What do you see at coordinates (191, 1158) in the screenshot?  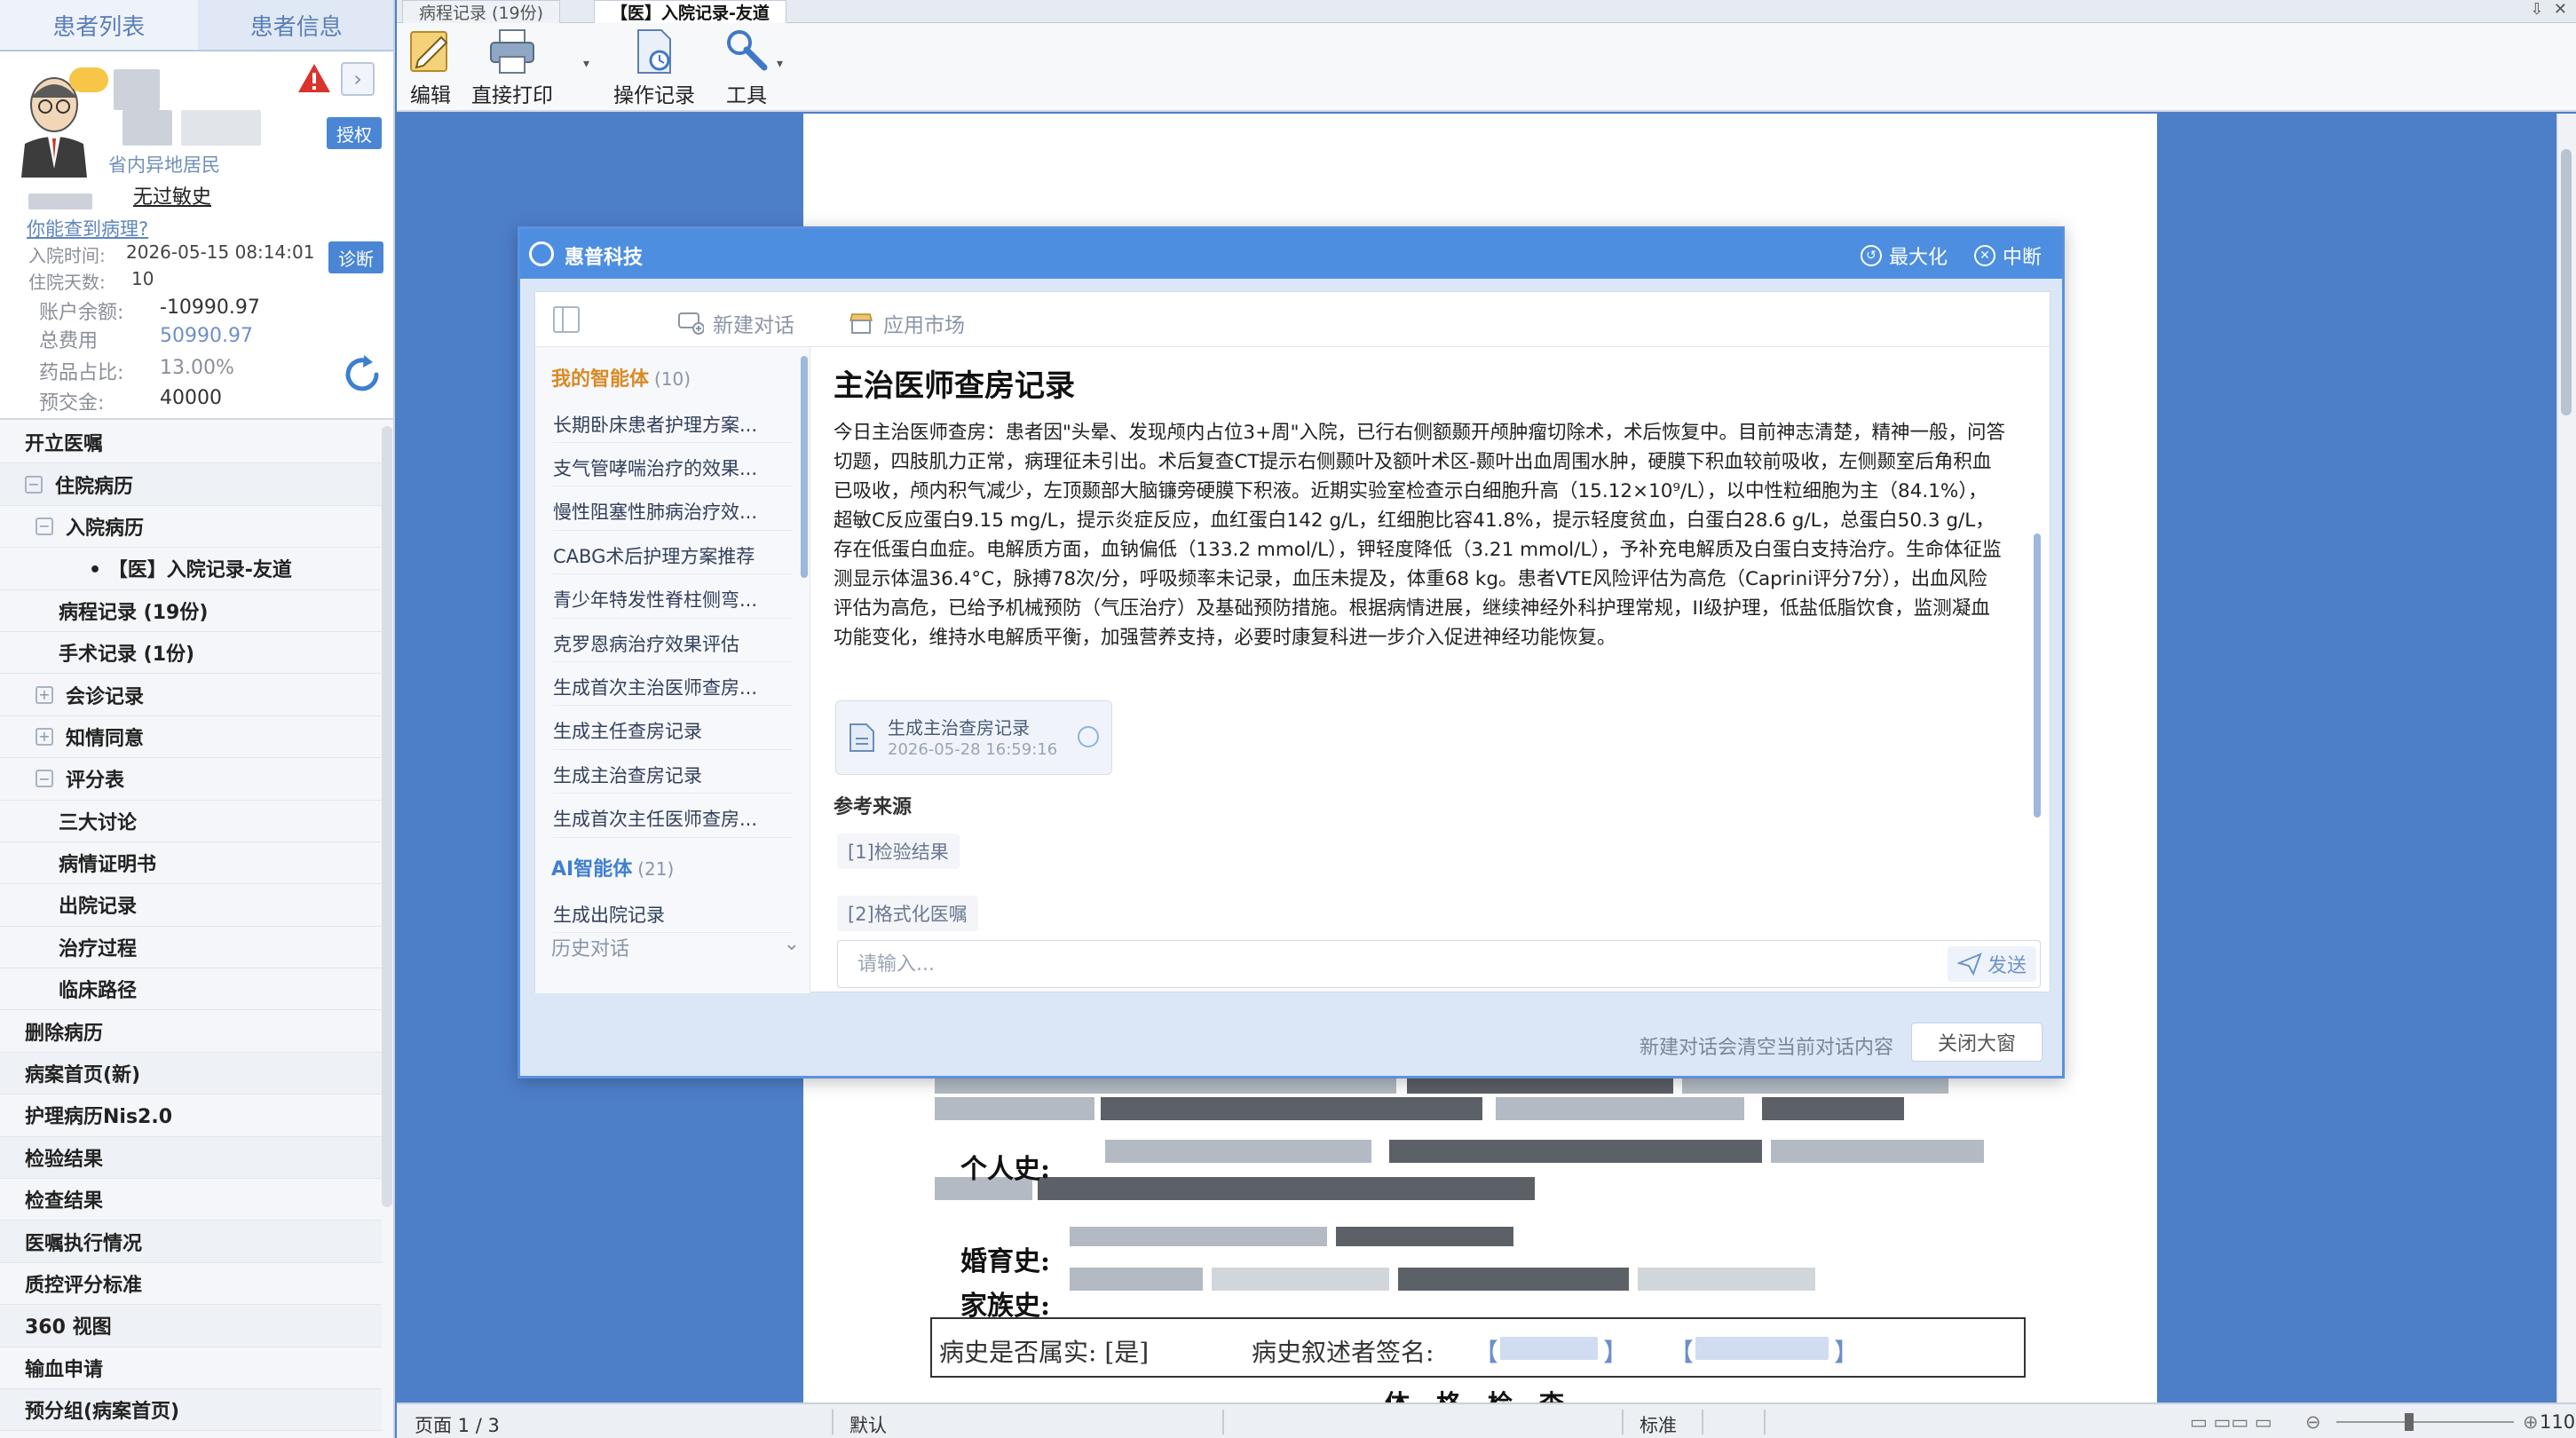 I see `sidebar-nav-item: 检验结果` at bounding box center [191, 1158].